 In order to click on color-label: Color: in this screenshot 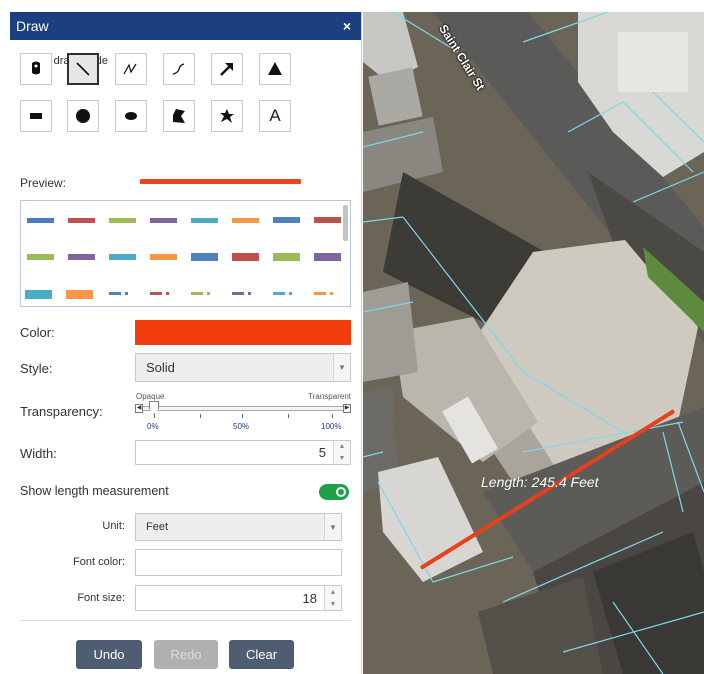, I will do `click(37, 332)`.